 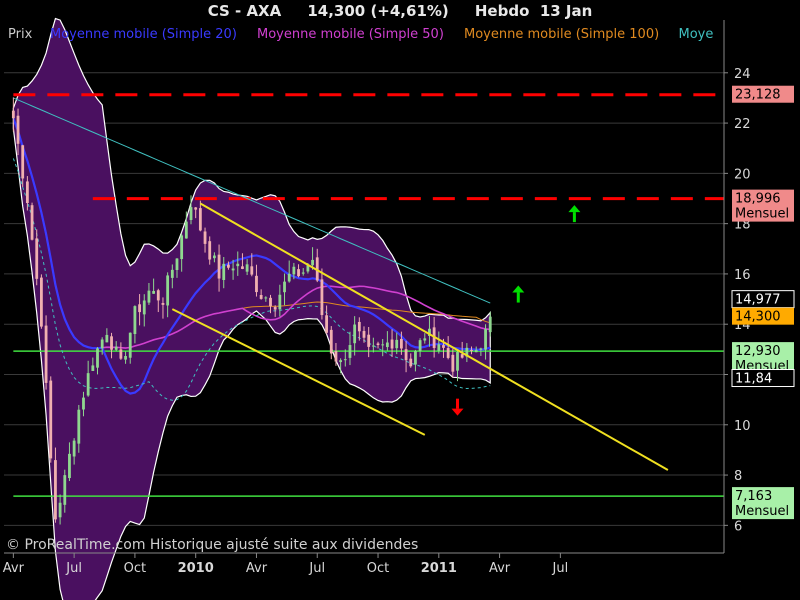 What do you see at coordinates (738, 476) in the screenshot?
I see `y-tick-label: 8` at bounding box center [738, 476].